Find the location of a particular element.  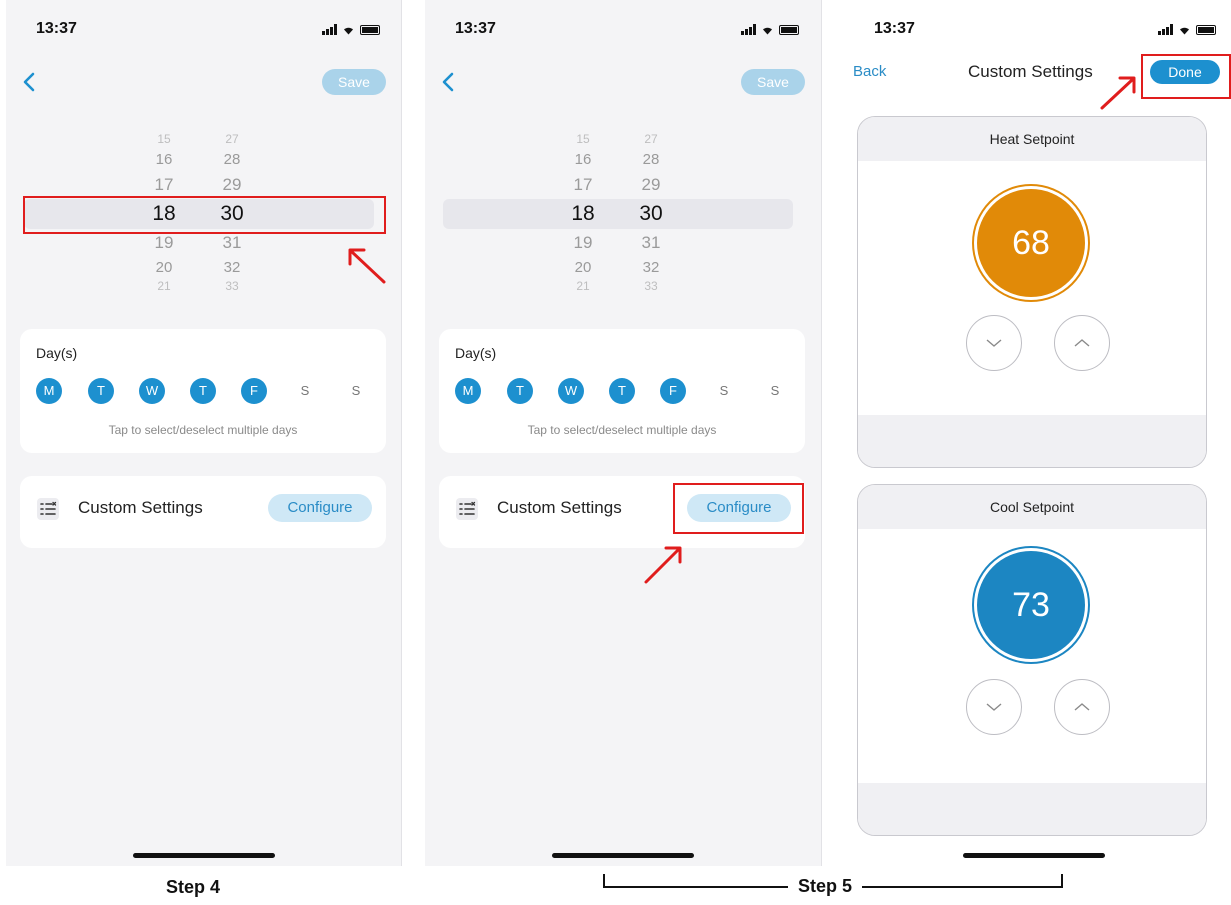

picker-minute: 33 is located at coordinates (232, 286).